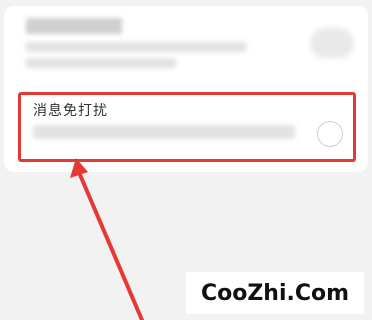 The height and width of the screenshot is (320, 372). What do you see at coordinates (70, 111) in the screenshot?
I see `dnd-label: 消息免打扰` at bounding box center [70, 111].